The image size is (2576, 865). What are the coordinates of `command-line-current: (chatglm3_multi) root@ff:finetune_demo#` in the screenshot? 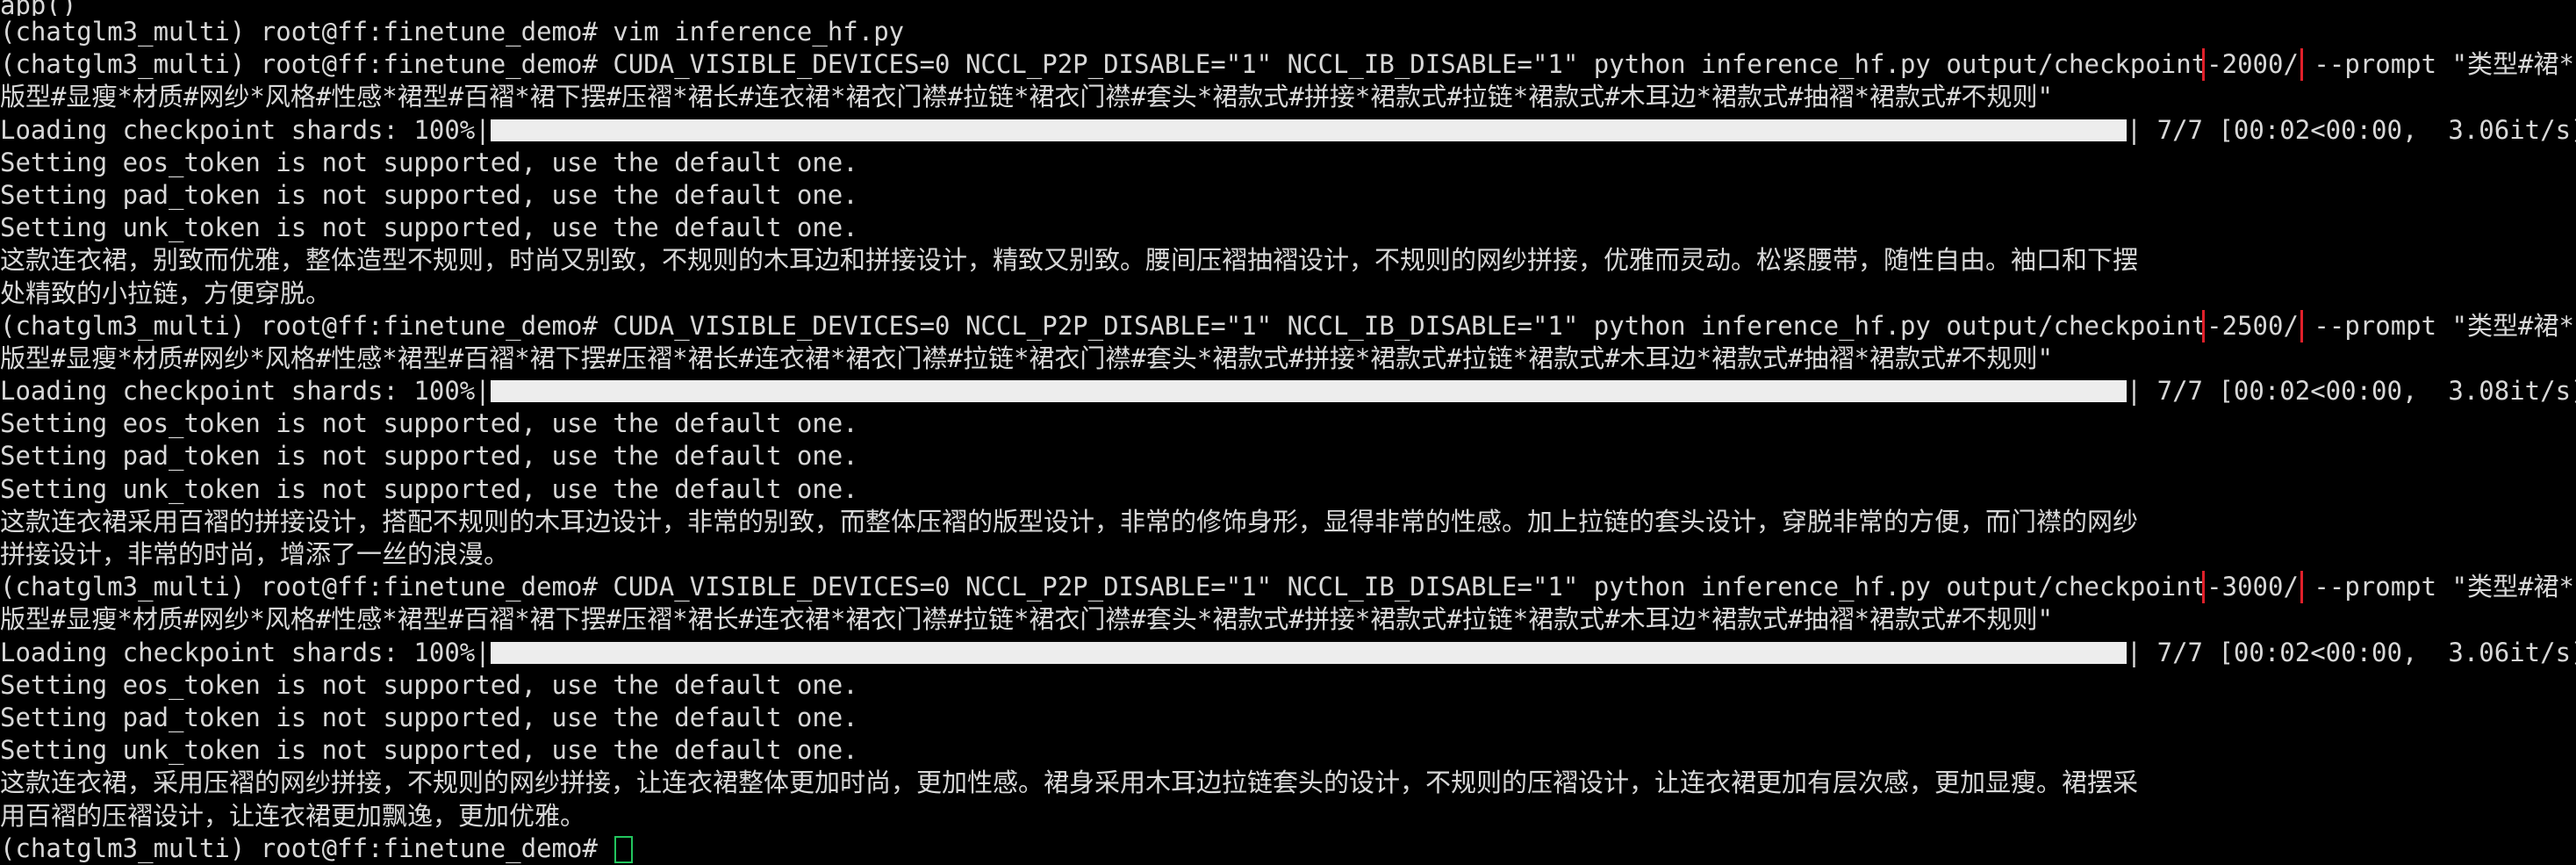 It's located at (1288, 849).